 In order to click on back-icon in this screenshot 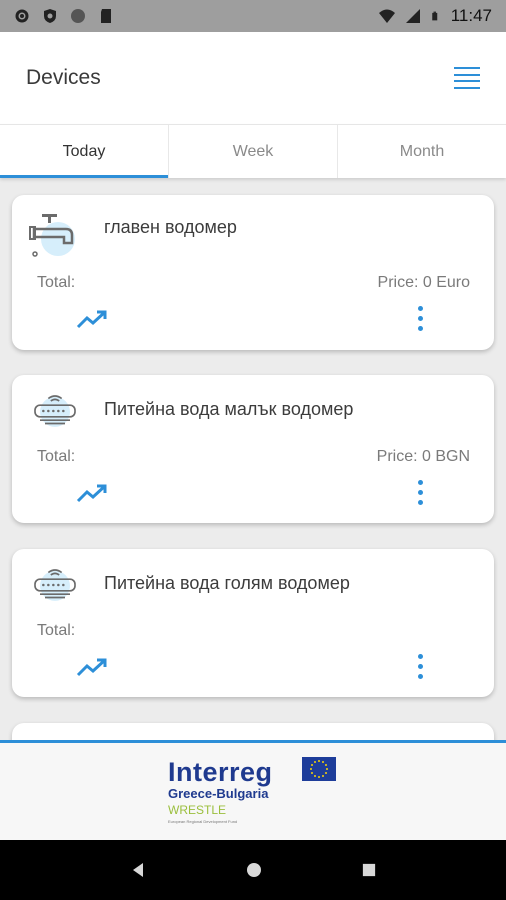, I will do `click(138, 870)`.